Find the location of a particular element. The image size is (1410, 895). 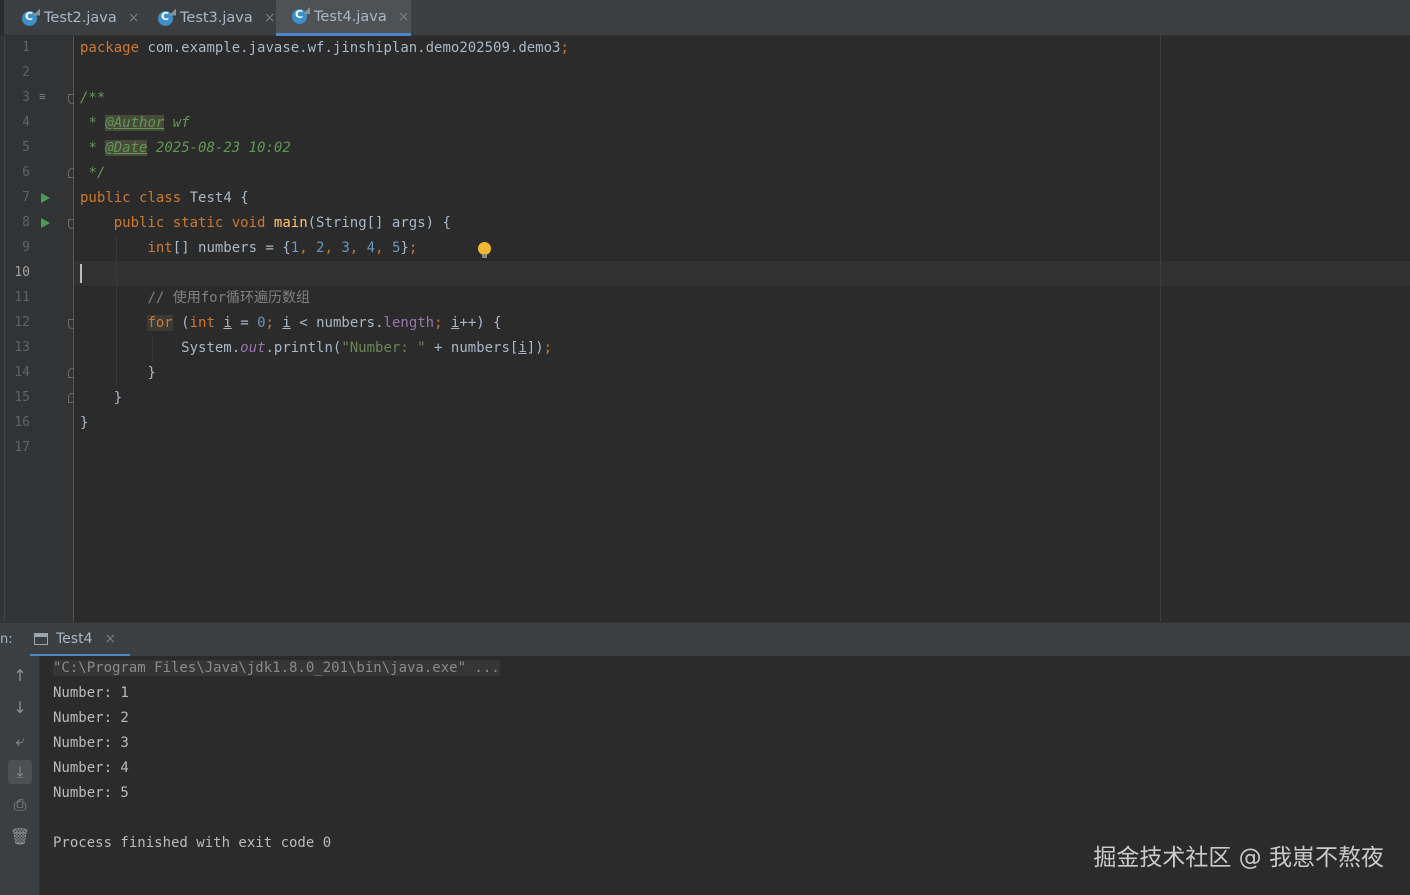

tab-test2-label: Test2.java is located at coordinates (80, 18).